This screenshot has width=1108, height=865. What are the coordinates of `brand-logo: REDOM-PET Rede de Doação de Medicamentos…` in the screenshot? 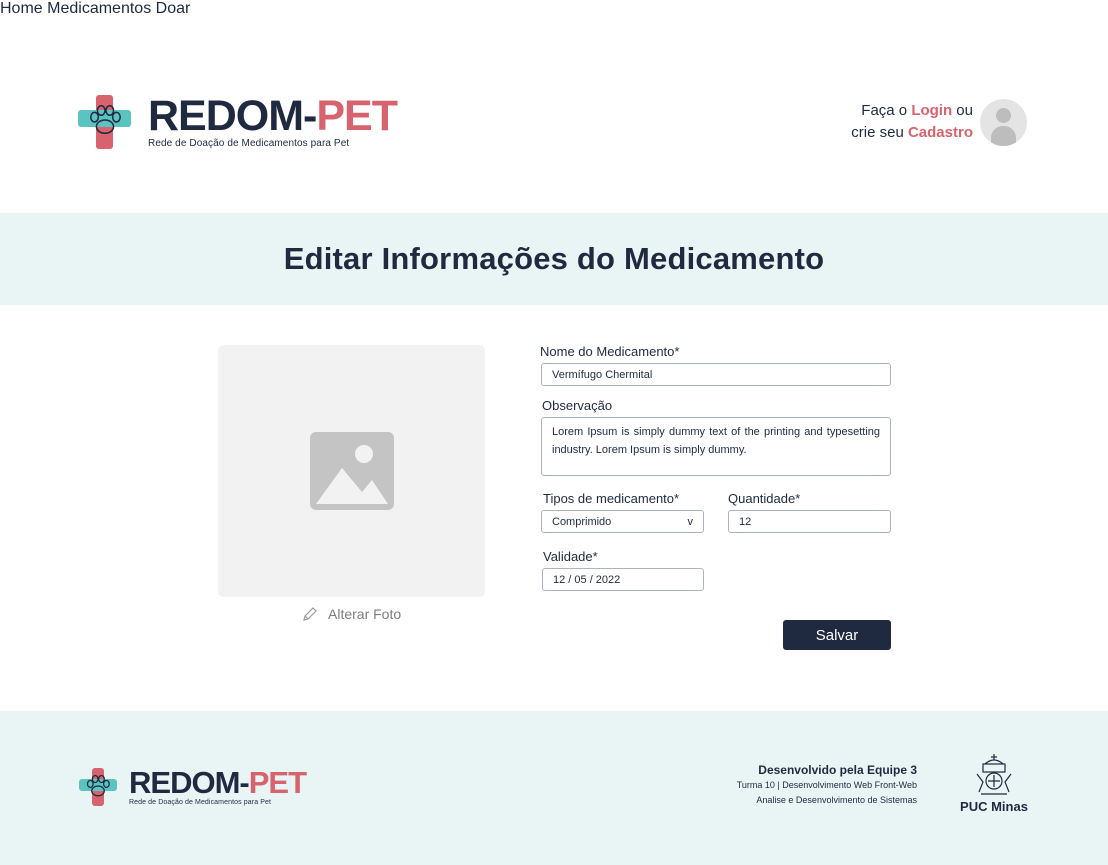 It's located at (238, 120).